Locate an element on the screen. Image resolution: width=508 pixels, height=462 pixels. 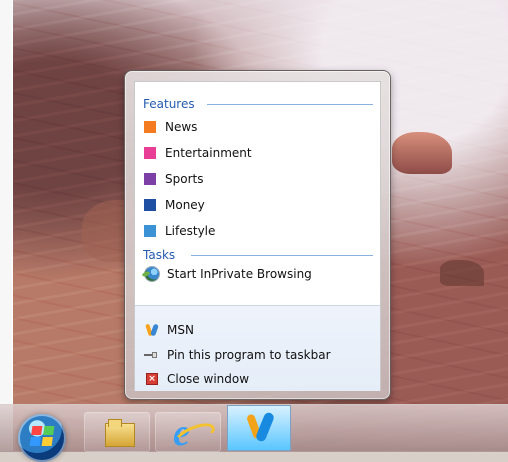
start-orb-icon is located at coordinates (42, 438).